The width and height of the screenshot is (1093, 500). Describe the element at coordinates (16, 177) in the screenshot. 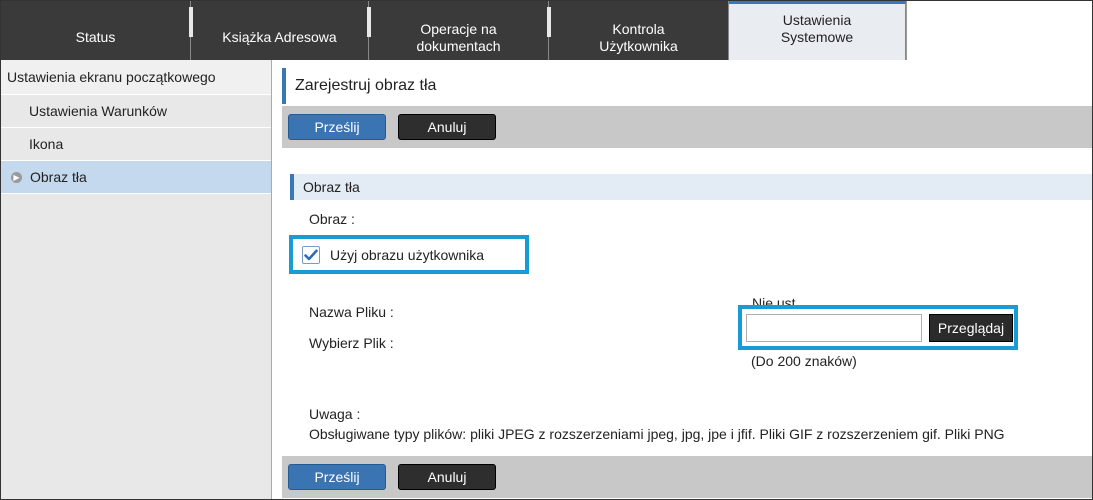

I see `chevron-right-icon: ▶` at that location.